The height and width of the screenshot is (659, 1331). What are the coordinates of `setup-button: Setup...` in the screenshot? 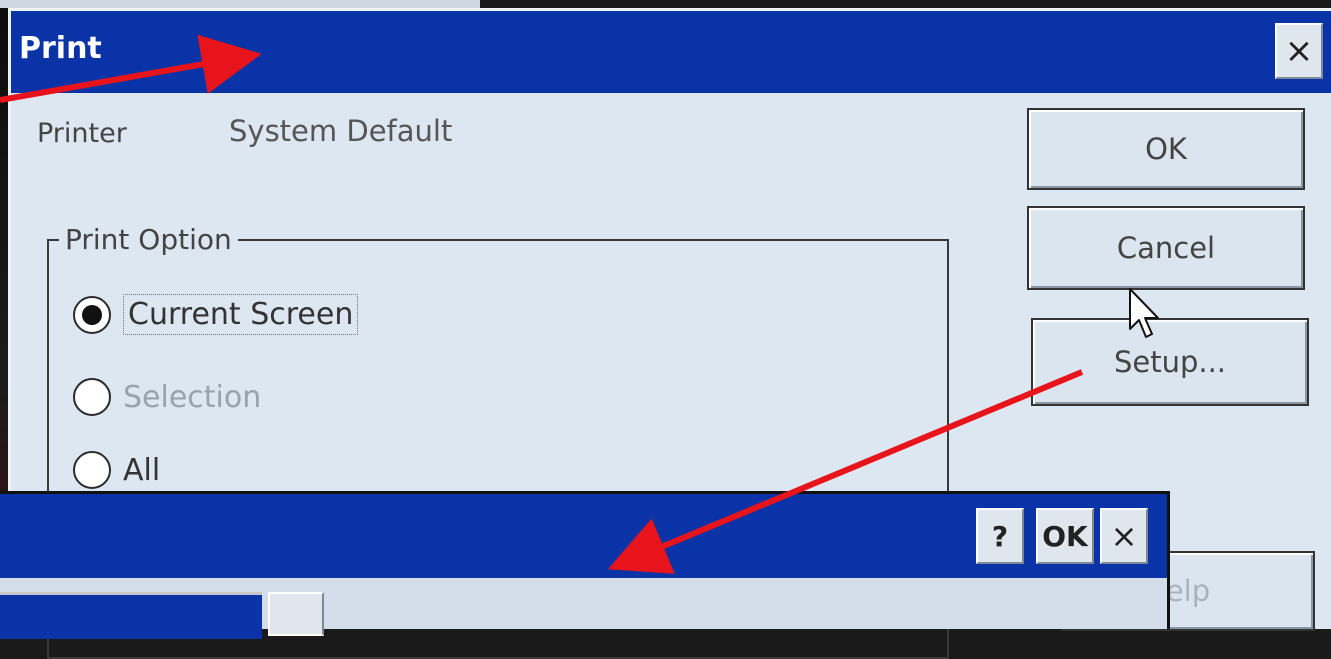 It's located at (1170, 362).